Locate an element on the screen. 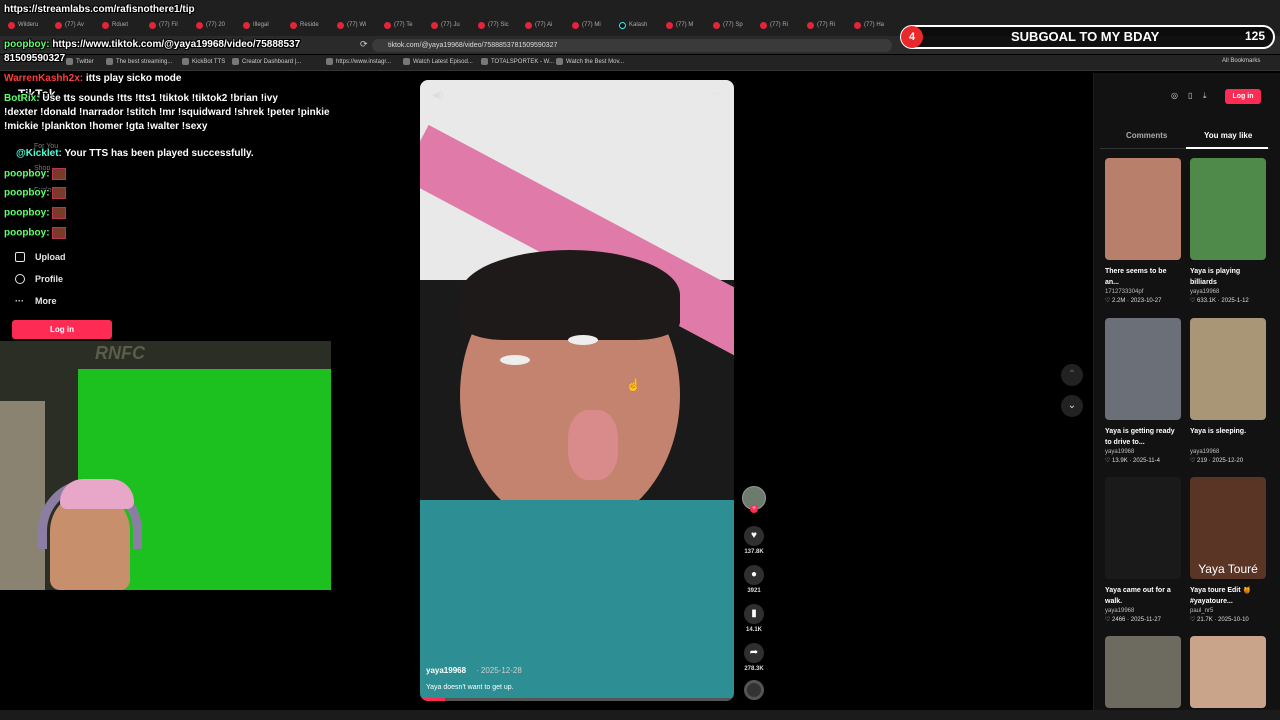 The height and width of the screenshot is (720, 1280). browser-tab: Kalash is located at coordinates (633, 25).